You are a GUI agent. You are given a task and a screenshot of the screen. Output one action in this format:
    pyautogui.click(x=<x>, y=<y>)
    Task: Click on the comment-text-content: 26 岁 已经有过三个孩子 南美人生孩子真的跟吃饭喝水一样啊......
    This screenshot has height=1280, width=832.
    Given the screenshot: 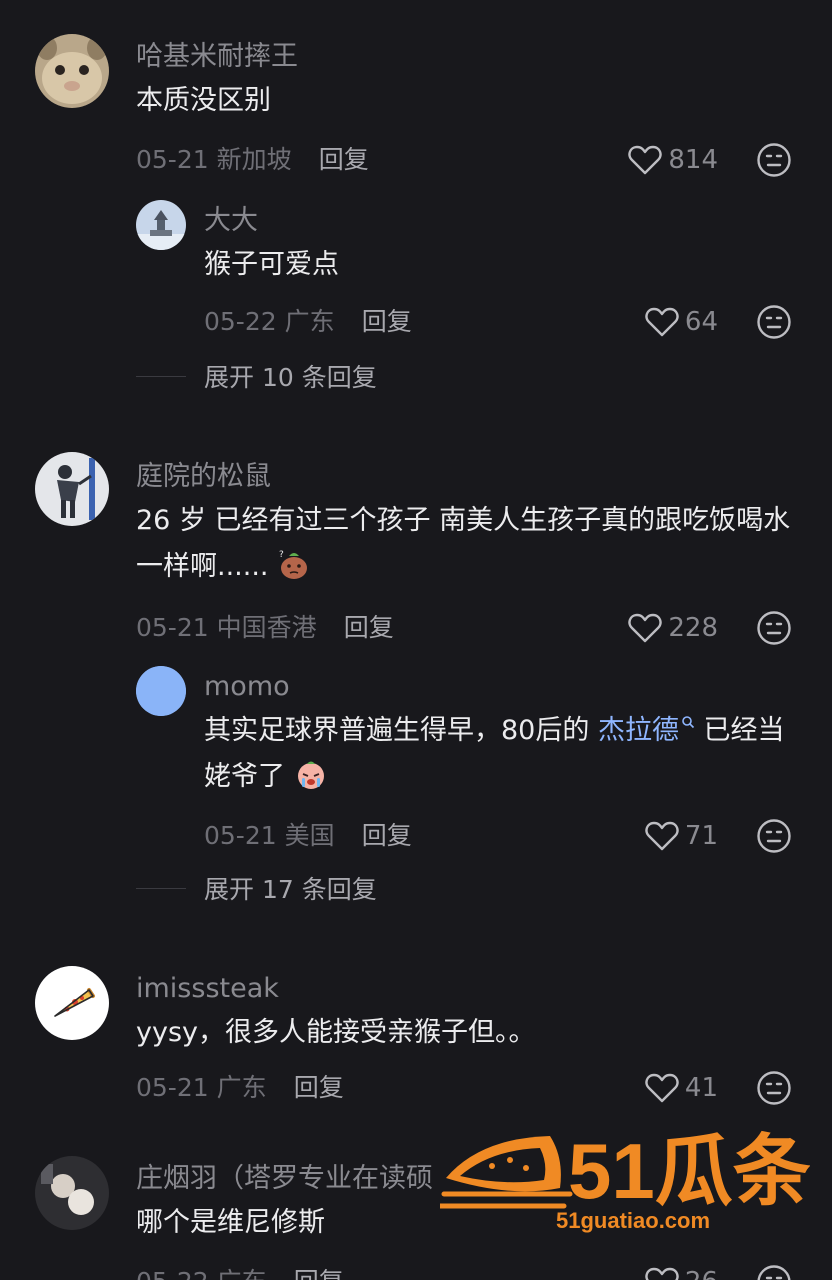 What is the action you would take?
    pyautogui.click(x=463, y=543)
    